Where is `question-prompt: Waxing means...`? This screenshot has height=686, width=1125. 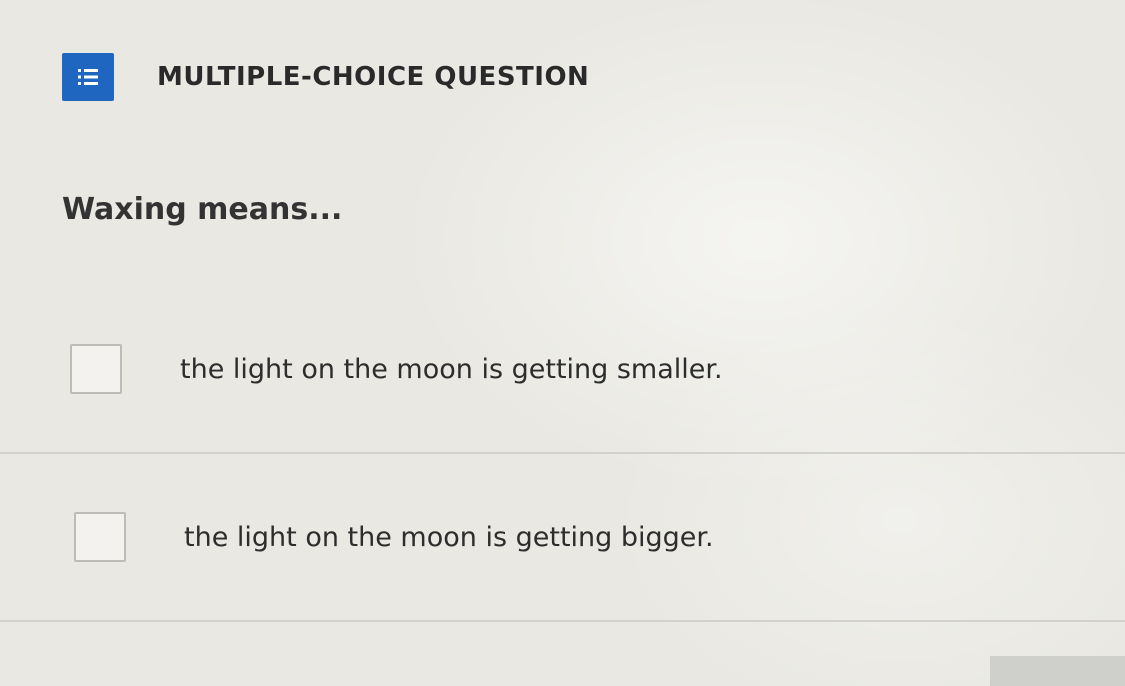 question-prompt: Waxing means... is located at coordinates (202, 209).